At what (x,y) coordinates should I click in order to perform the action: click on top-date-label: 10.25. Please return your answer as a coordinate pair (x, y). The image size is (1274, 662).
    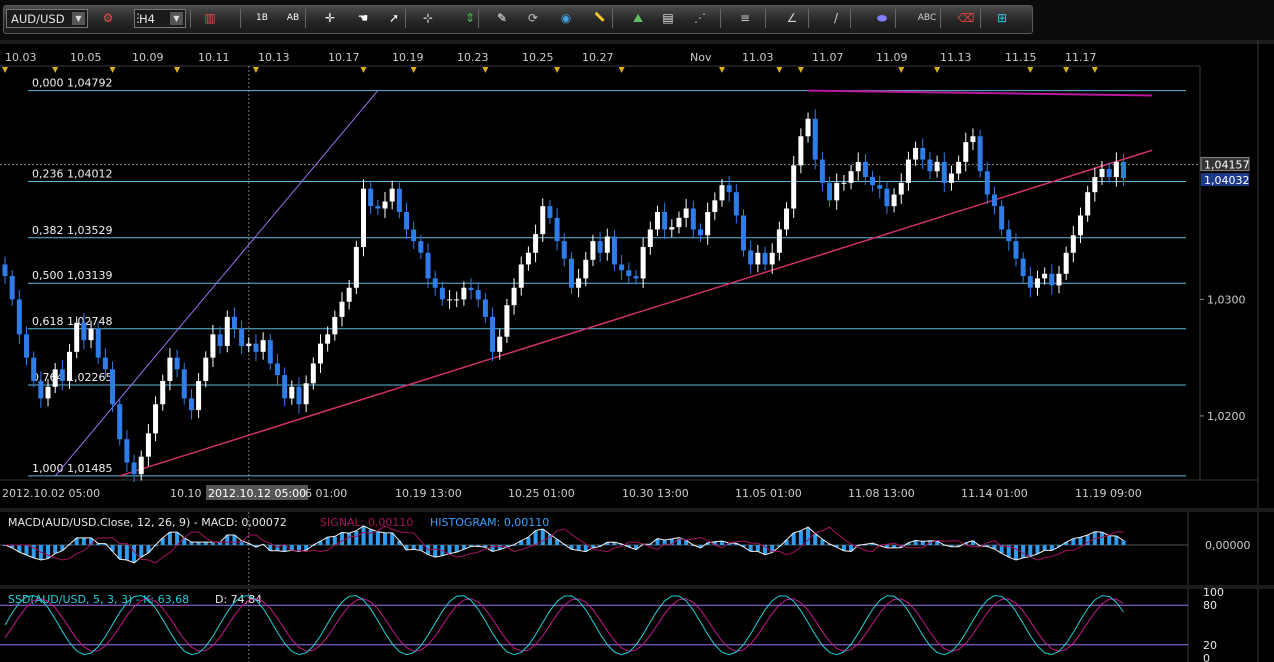
    Looking at the image, I should click on (538, 57).